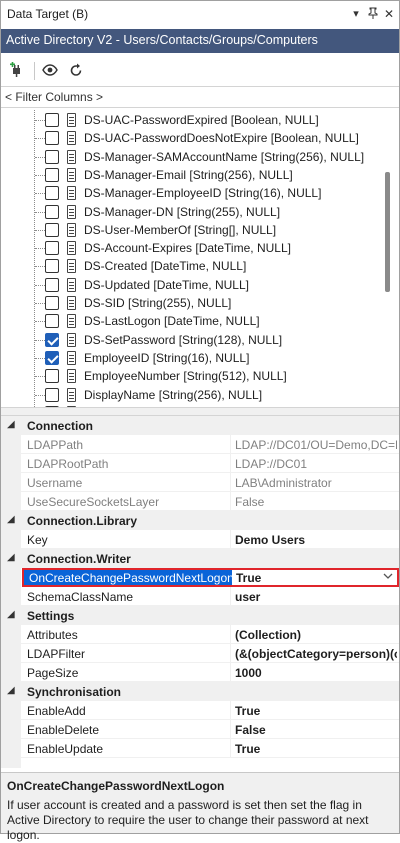  What do you see at coordinates (188, 174) in the screenshot?
I see `column-label: DS-Manager-Email [String(256), NULL]` at bounding box center [188, 174].